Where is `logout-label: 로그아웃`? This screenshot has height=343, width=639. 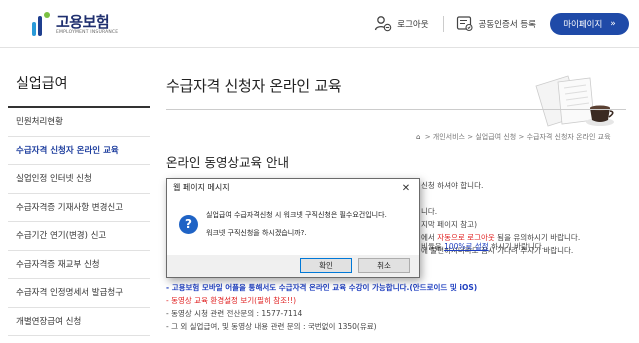 logout-label: 로그아웃 is located at coordinates (413, 25).